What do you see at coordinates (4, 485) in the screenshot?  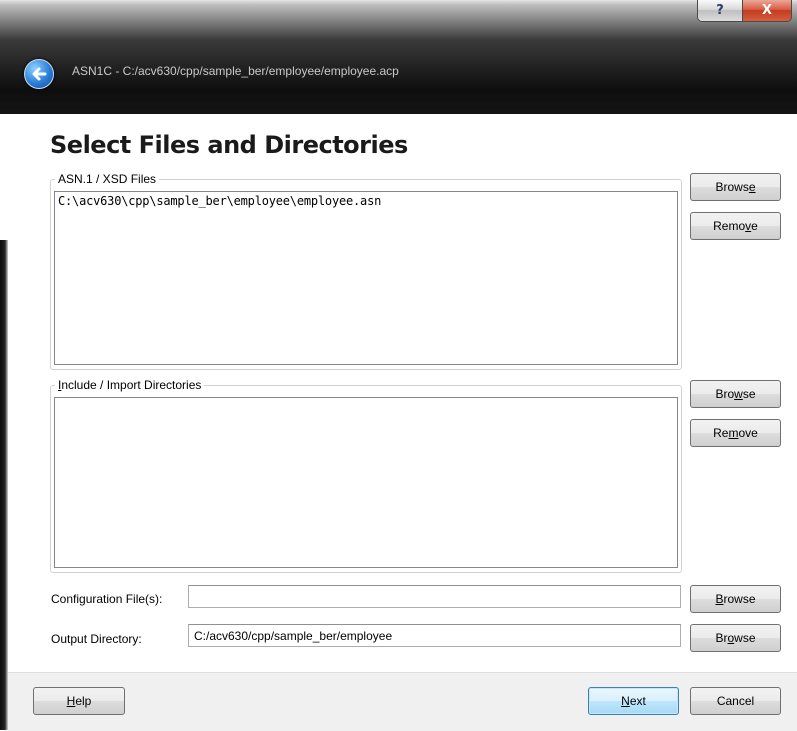 I see `window-left-edge` at bounding box center [4, 485].